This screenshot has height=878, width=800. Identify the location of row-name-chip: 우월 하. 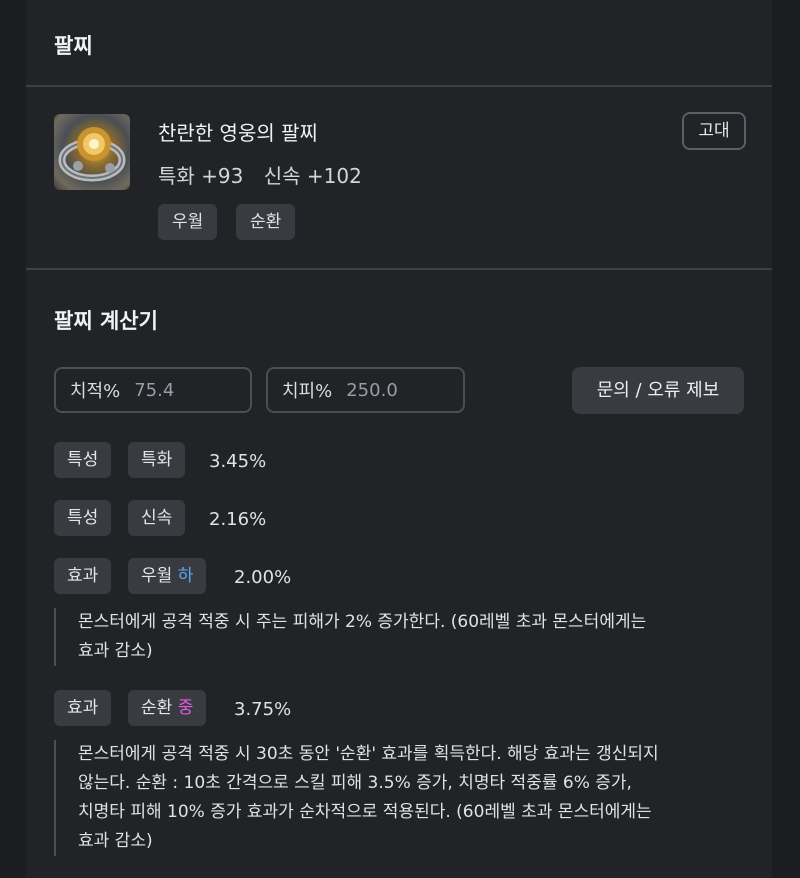
(167, 576).